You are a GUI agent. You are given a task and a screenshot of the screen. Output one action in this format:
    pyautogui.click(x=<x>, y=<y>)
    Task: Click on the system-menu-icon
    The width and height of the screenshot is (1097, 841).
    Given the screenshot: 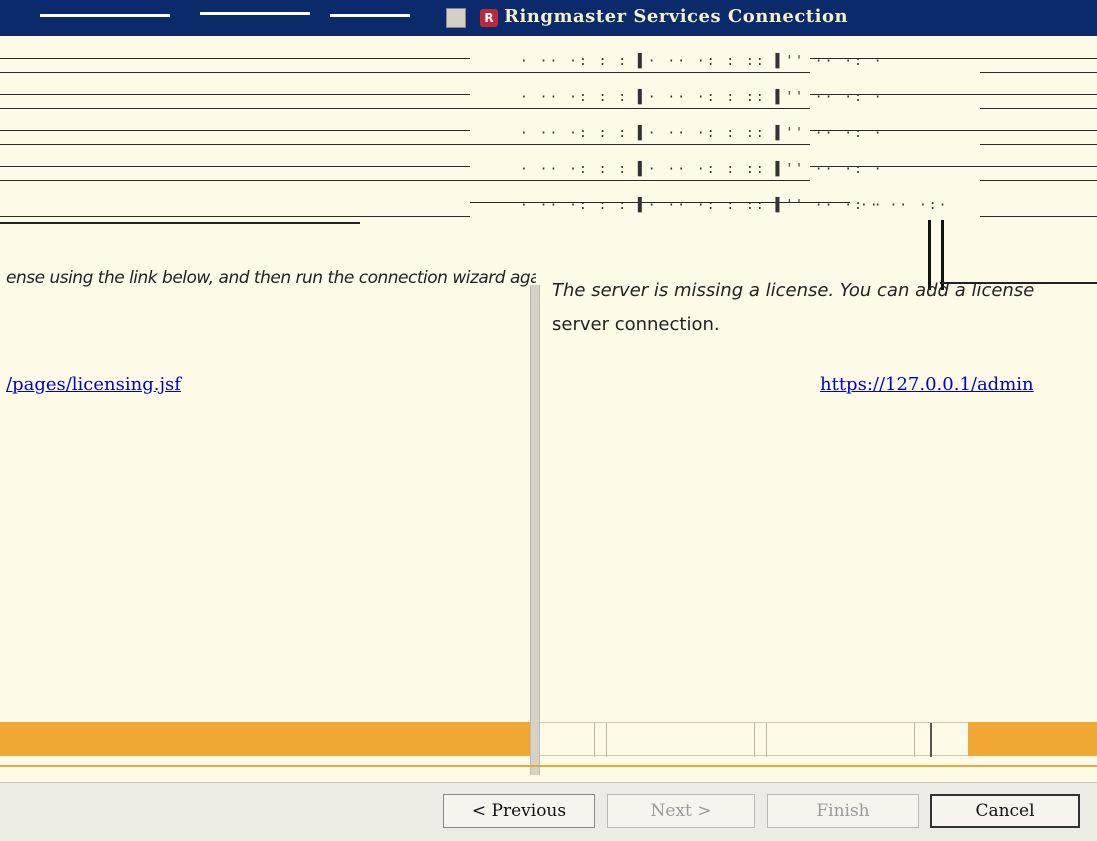 What is the action you would take?
    pyautogui.click(x=456, y=18)
    